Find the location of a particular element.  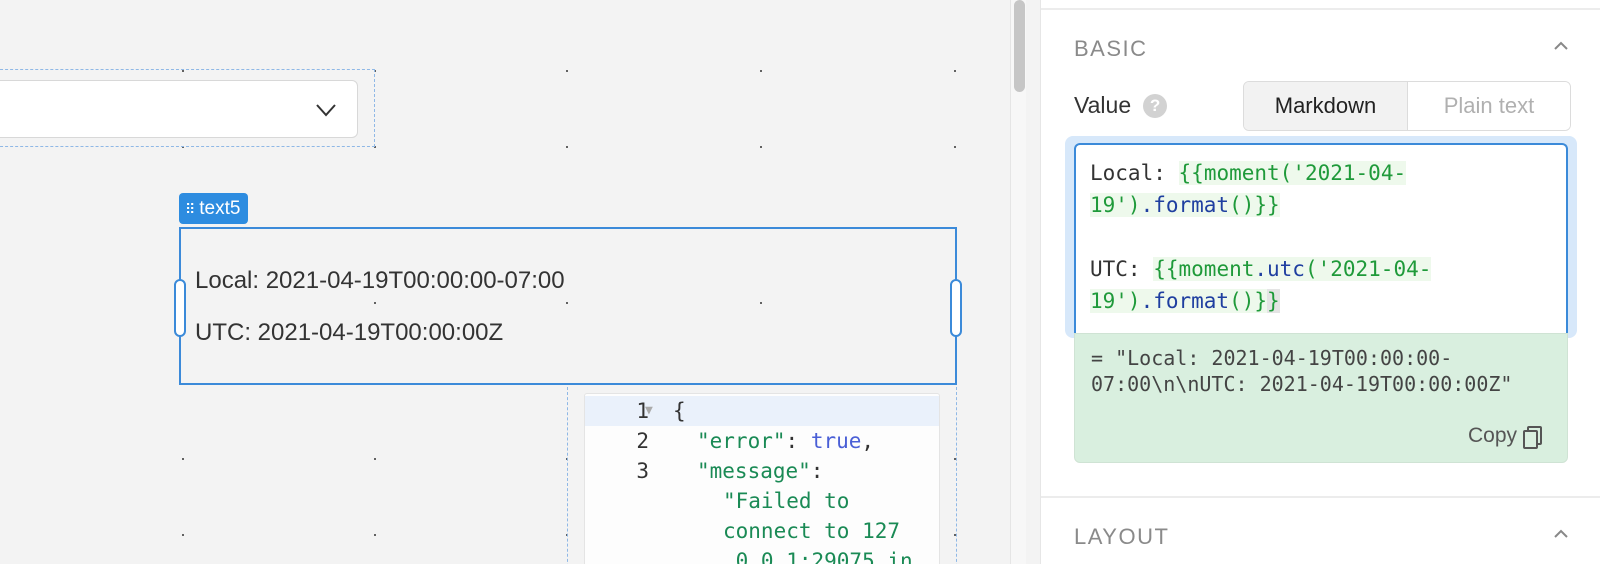

json-brace: { is located at coordinates (679, 411).